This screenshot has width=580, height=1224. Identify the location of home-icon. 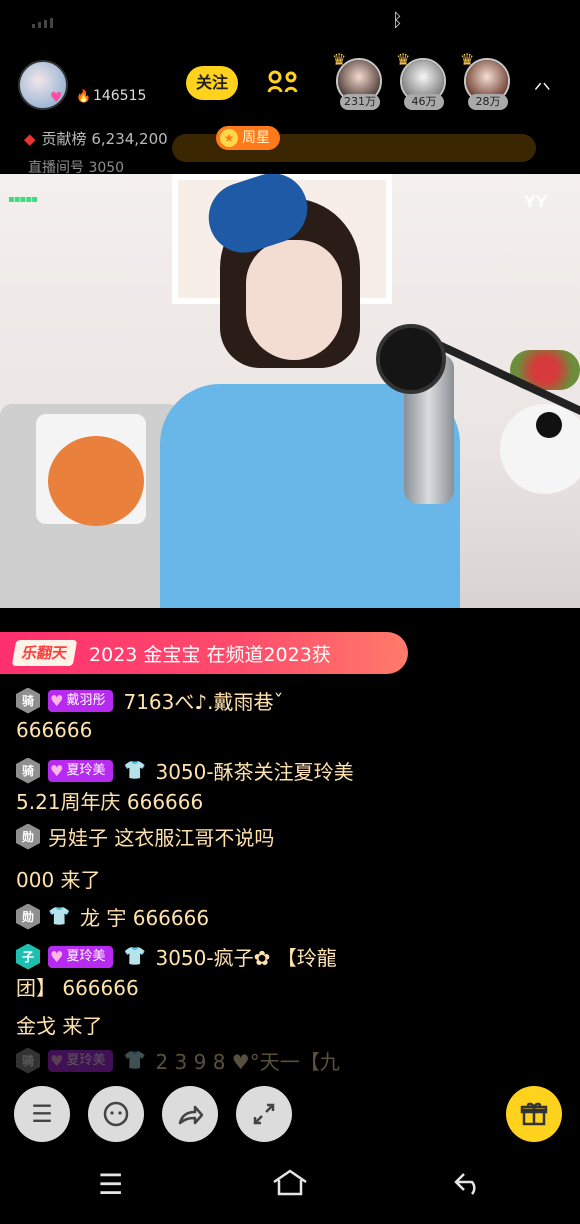
(290, 1186).